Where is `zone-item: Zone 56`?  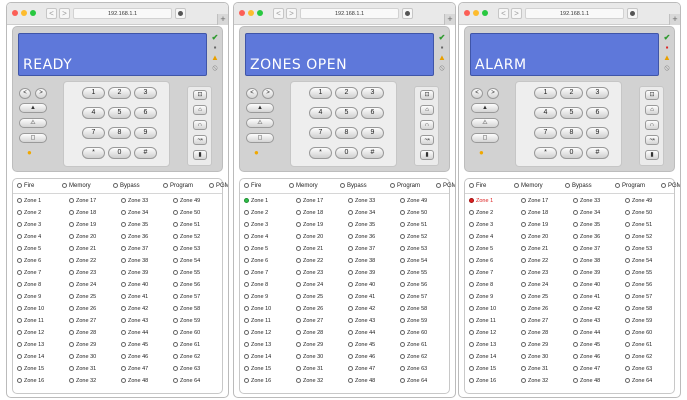
zone-item: Zone 56 is located at coordinates (186, 285).